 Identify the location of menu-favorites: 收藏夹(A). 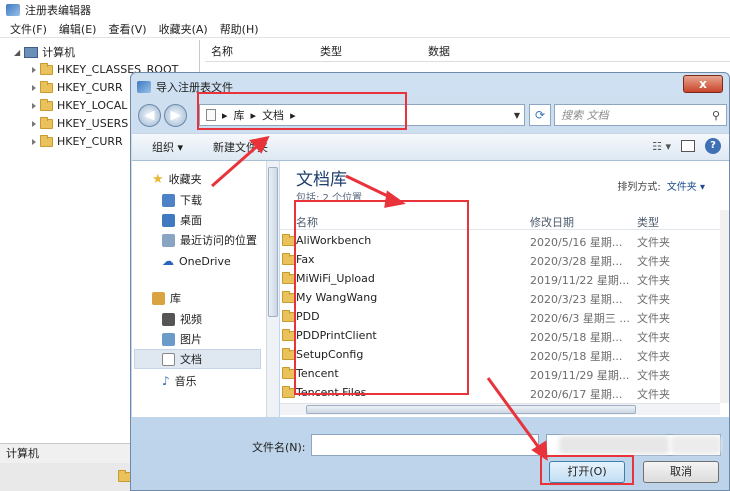
(183, 29).